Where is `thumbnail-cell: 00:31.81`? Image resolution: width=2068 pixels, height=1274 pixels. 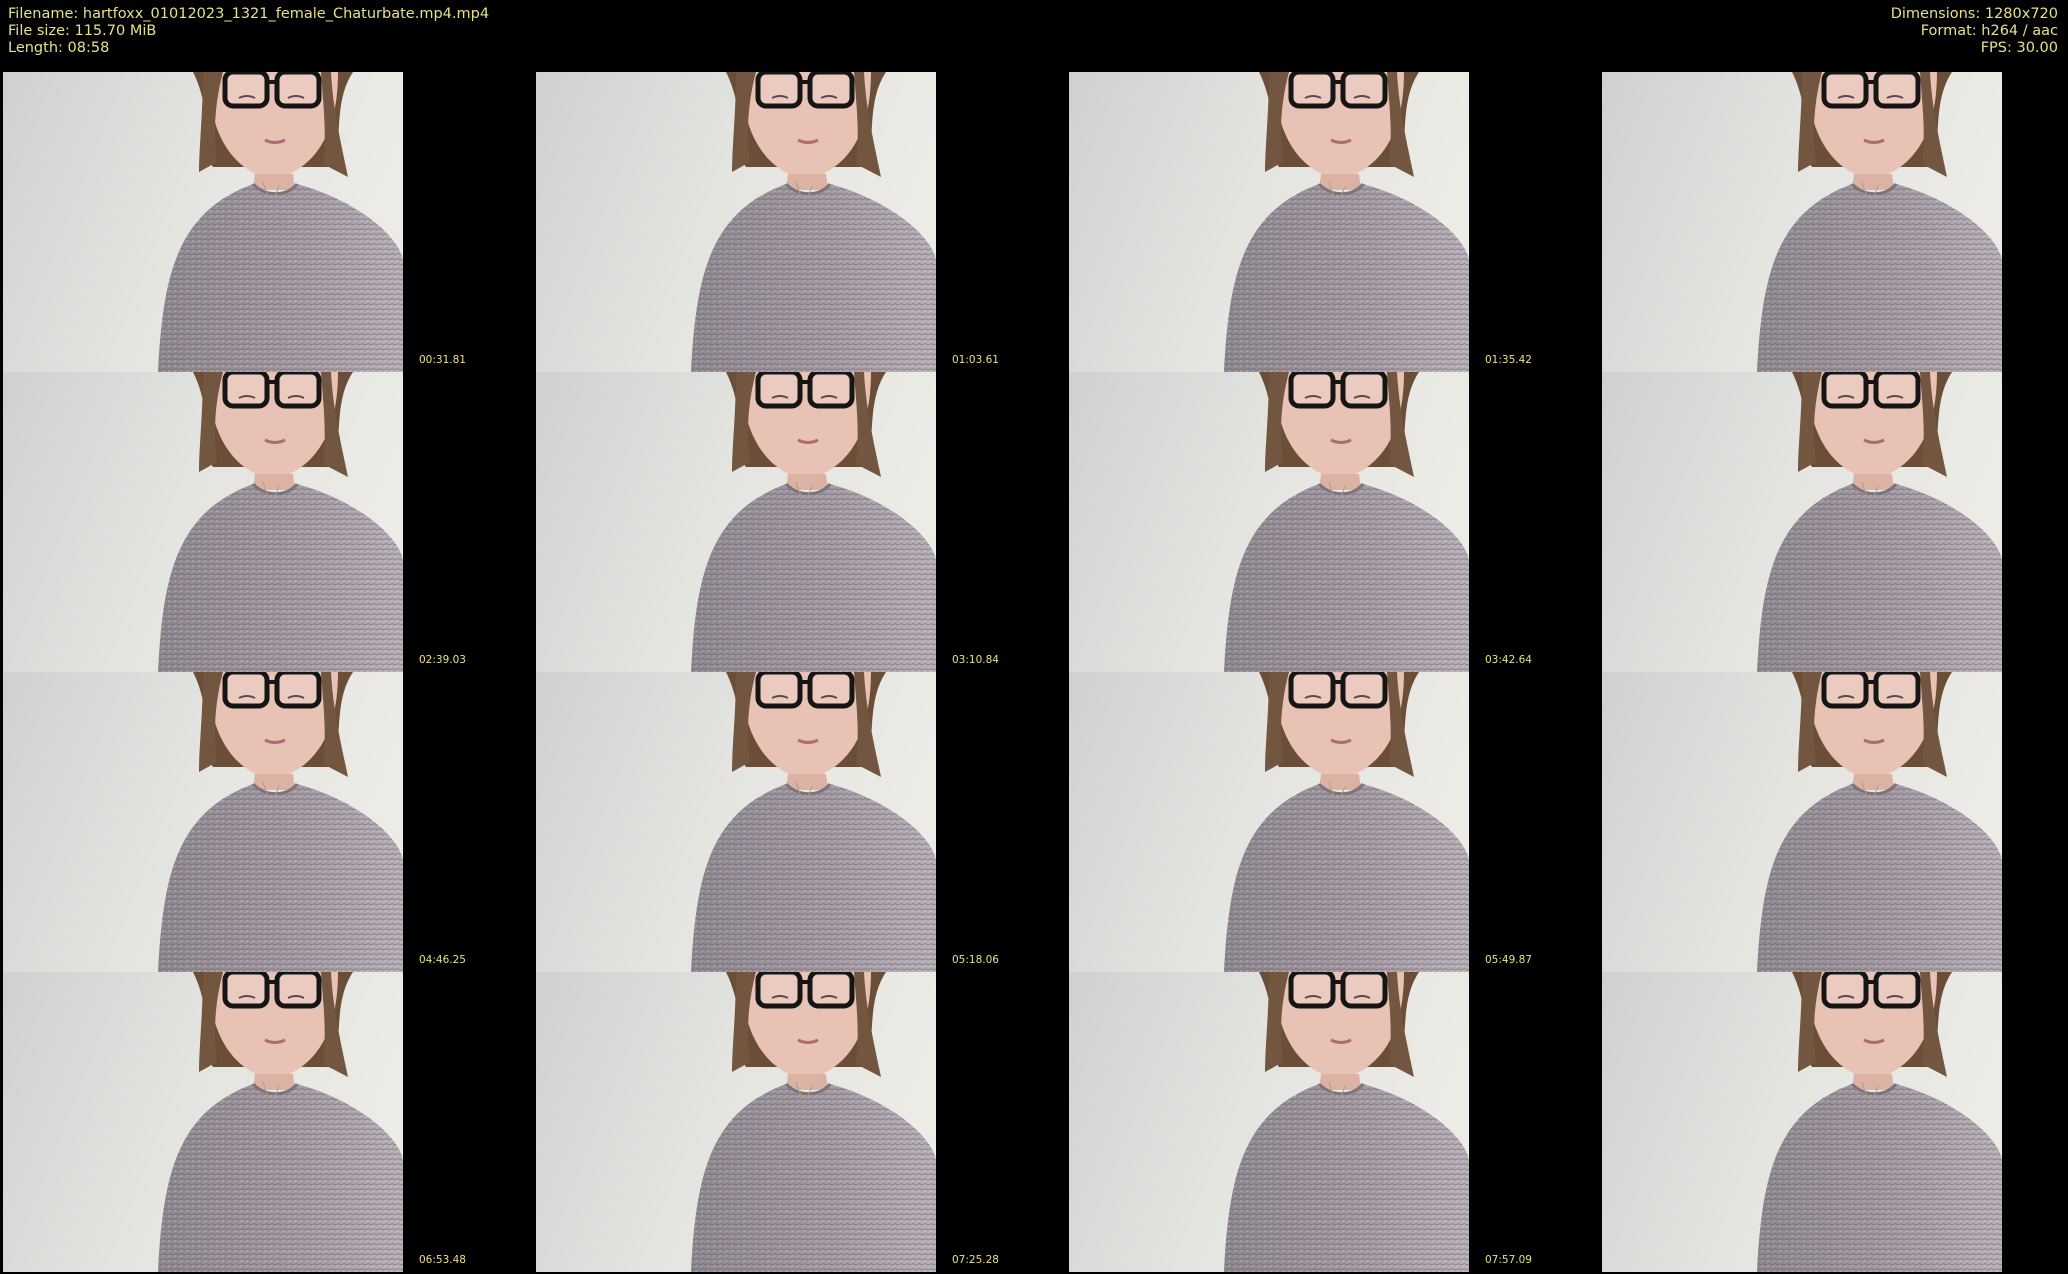
thumbnail-cell: 00:31.81 is located at coordinates (269, 222).